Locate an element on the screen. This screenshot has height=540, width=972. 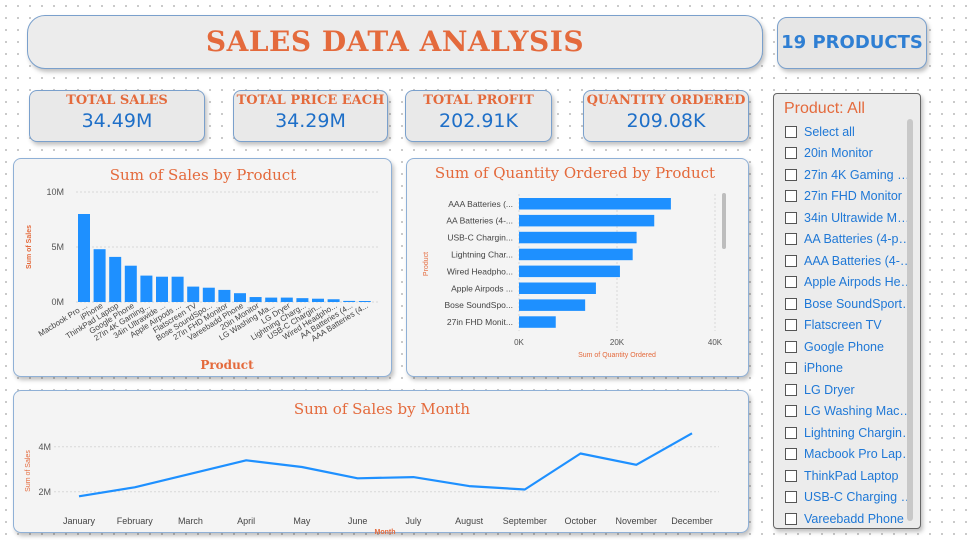
y-axis-label: Sum of Sales is located at coordinates (29, 247).